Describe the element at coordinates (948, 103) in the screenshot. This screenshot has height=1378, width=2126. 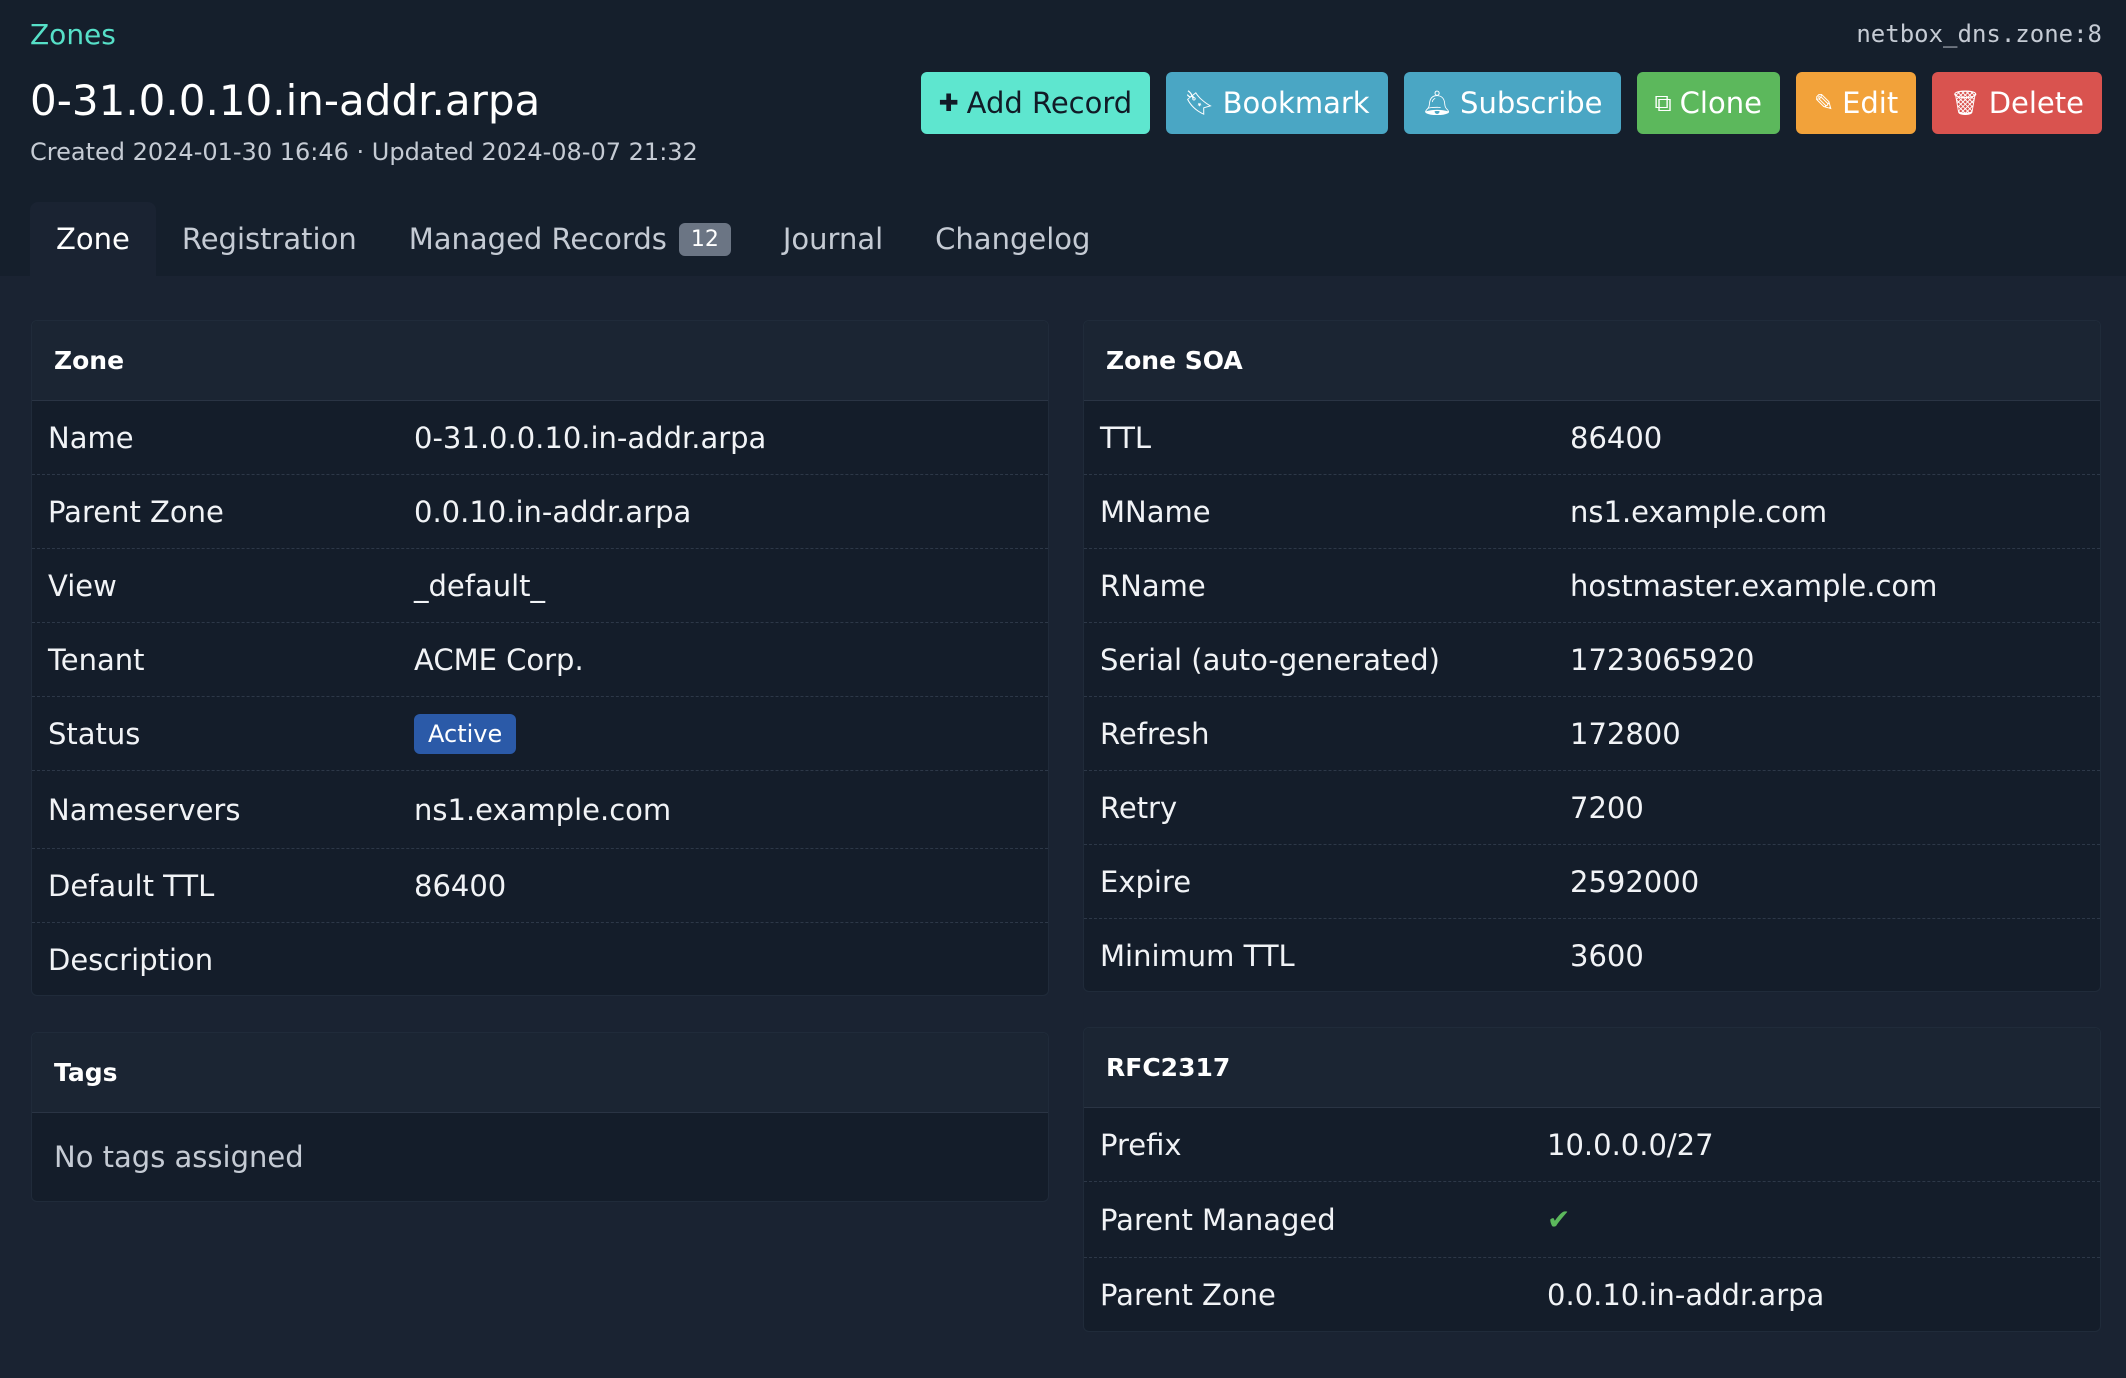
I see `plus-icon: ✚` at that location.